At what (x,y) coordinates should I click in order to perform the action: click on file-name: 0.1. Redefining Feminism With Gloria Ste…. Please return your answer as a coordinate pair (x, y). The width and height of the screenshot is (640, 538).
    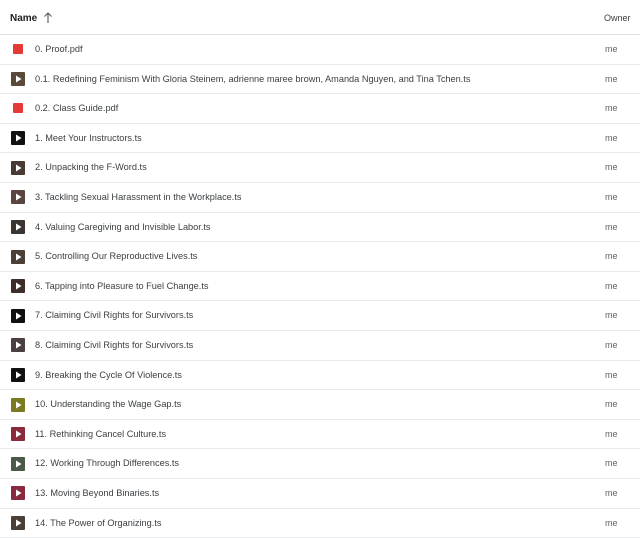
    Looking at the image, I should click on (252, 79).